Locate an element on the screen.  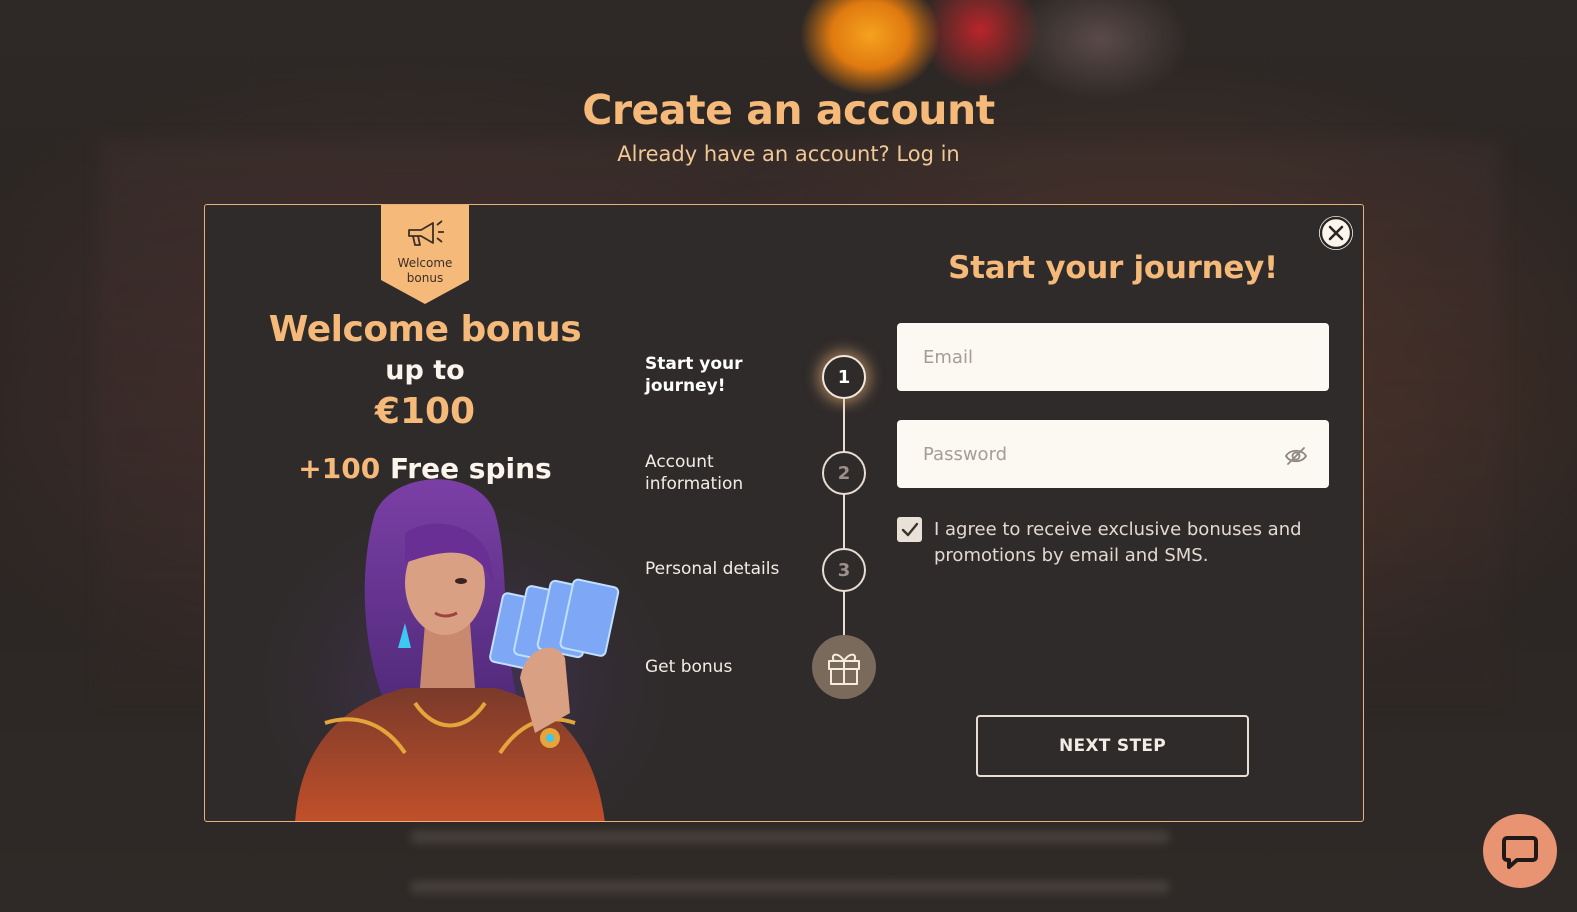
step-label-personal: Personal details is located at coordinates (712, 569).